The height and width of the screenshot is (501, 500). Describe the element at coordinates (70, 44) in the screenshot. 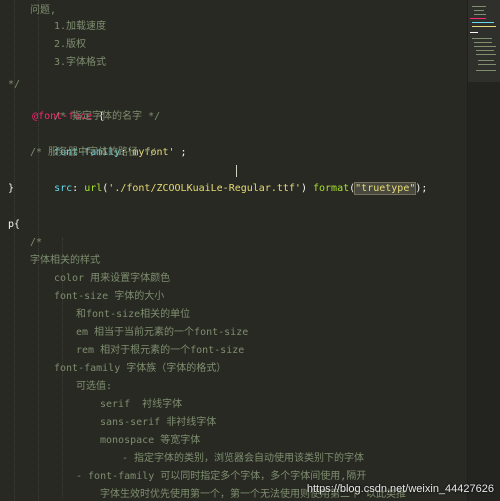

I see `code-line: 2.版权` at that location.